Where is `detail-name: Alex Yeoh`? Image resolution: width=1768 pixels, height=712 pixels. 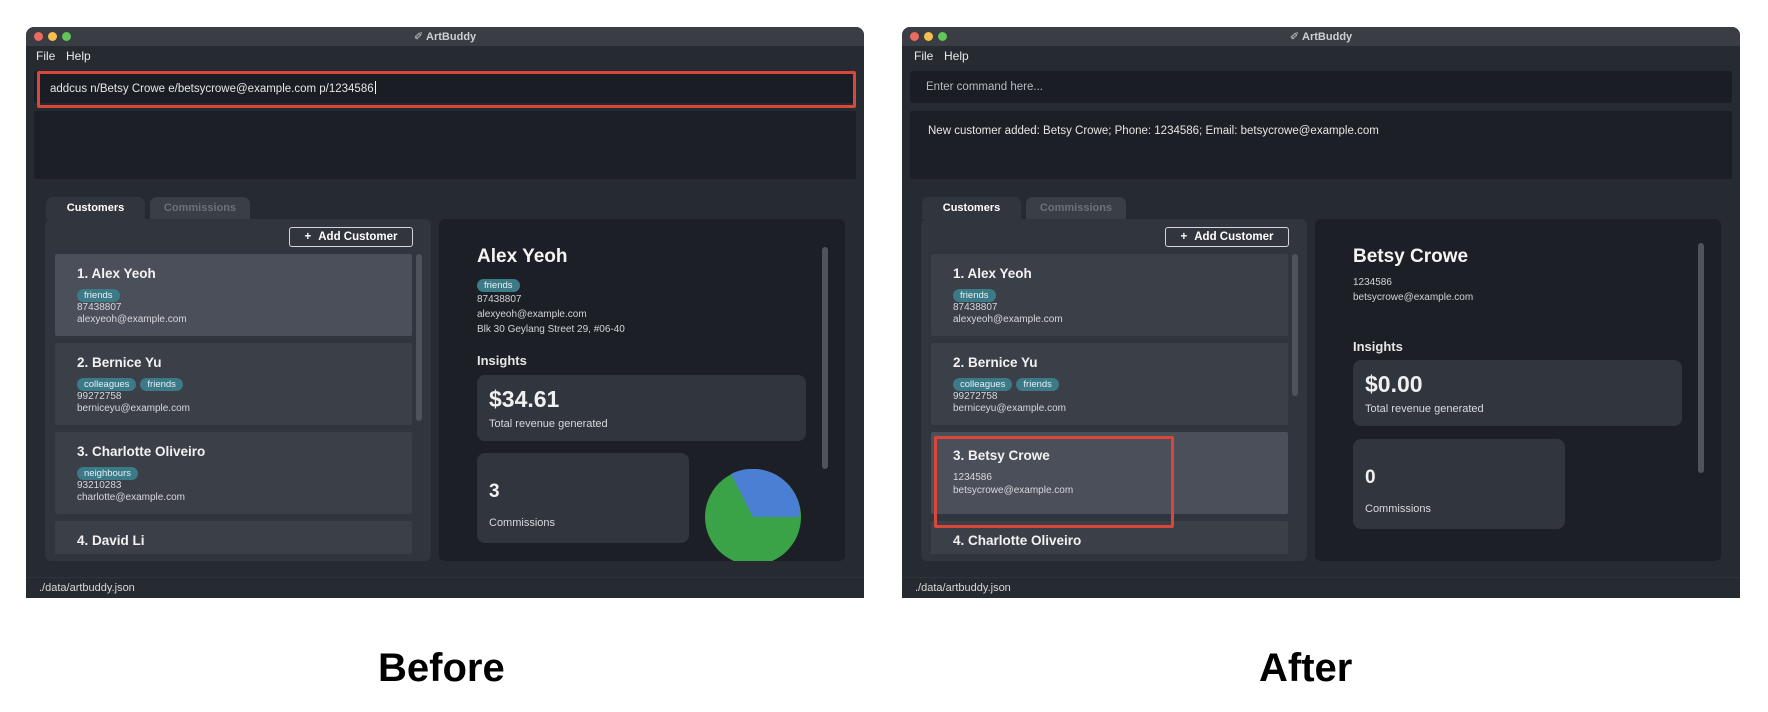 detail-name: Alex Yeoh is located at coordinates (522, 256).